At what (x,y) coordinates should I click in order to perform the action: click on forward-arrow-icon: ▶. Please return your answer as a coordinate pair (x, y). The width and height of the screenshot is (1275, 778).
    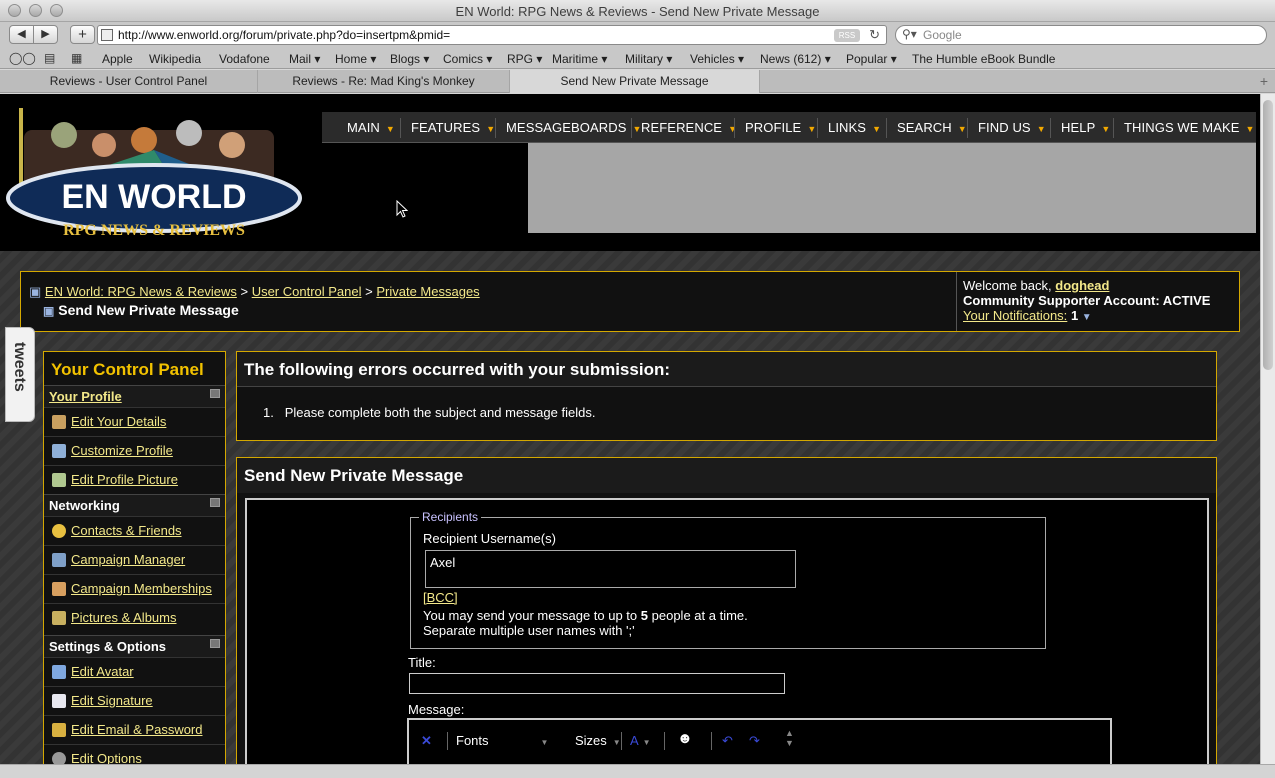
    Looking at the image, I should click on (45, 34).